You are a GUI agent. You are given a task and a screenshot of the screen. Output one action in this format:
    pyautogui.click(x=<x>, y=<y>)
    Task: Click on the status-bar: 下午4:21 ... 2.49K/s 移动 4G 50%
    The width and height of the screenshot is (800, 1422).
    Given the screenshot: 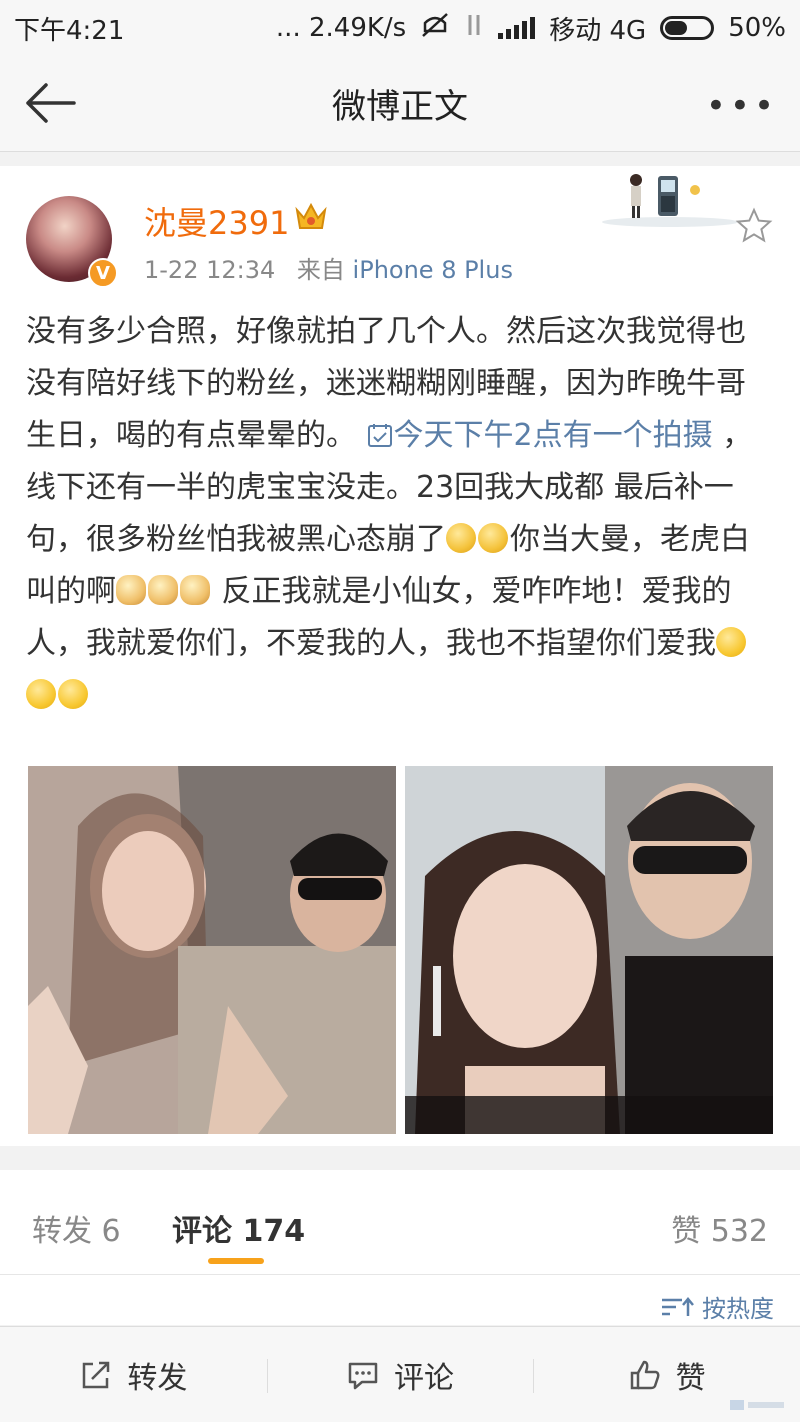 What is the action you would take?
    pyautogui.click(x=400, y=28)
    